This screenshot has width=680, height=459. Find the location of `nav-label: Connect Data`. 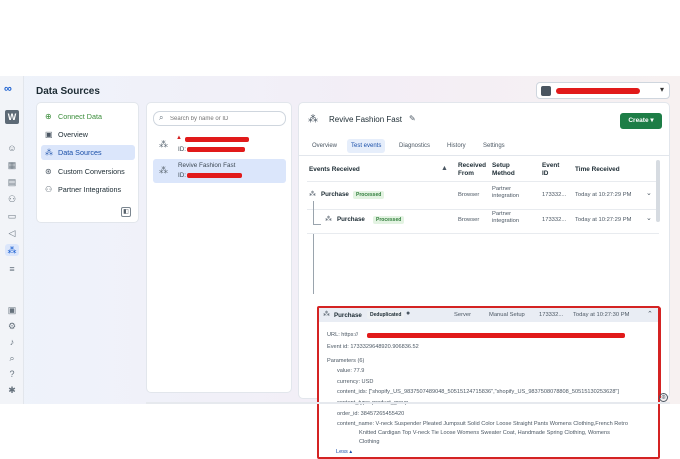

nav-label: Connect Data is located at coordinates (80, 116).